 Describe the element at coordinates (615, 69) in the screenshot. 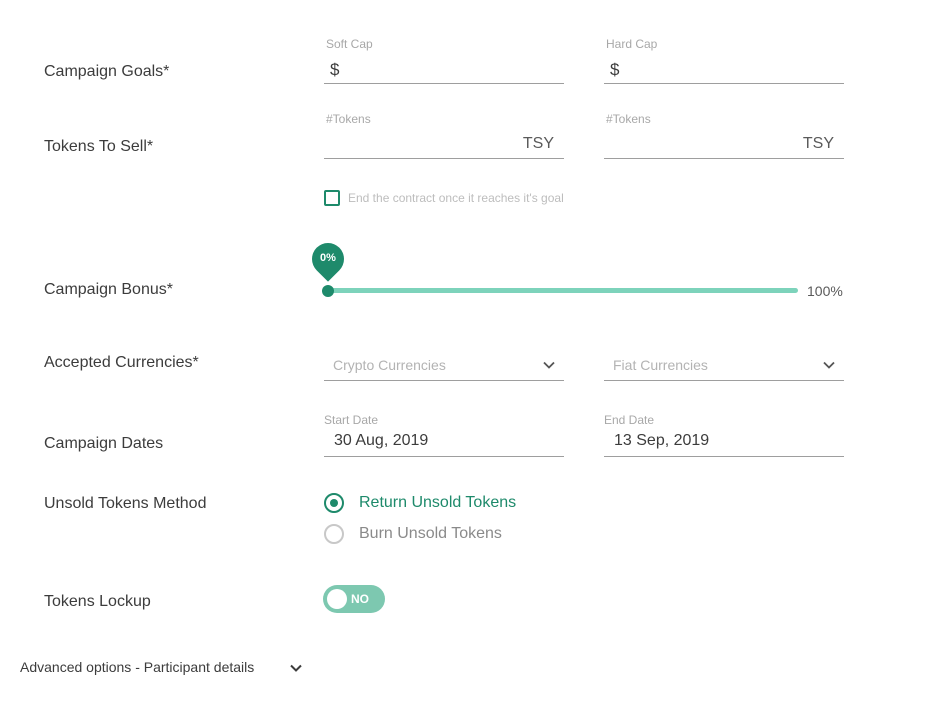

I see `hard-cap-currency-prefix: $` at that location.